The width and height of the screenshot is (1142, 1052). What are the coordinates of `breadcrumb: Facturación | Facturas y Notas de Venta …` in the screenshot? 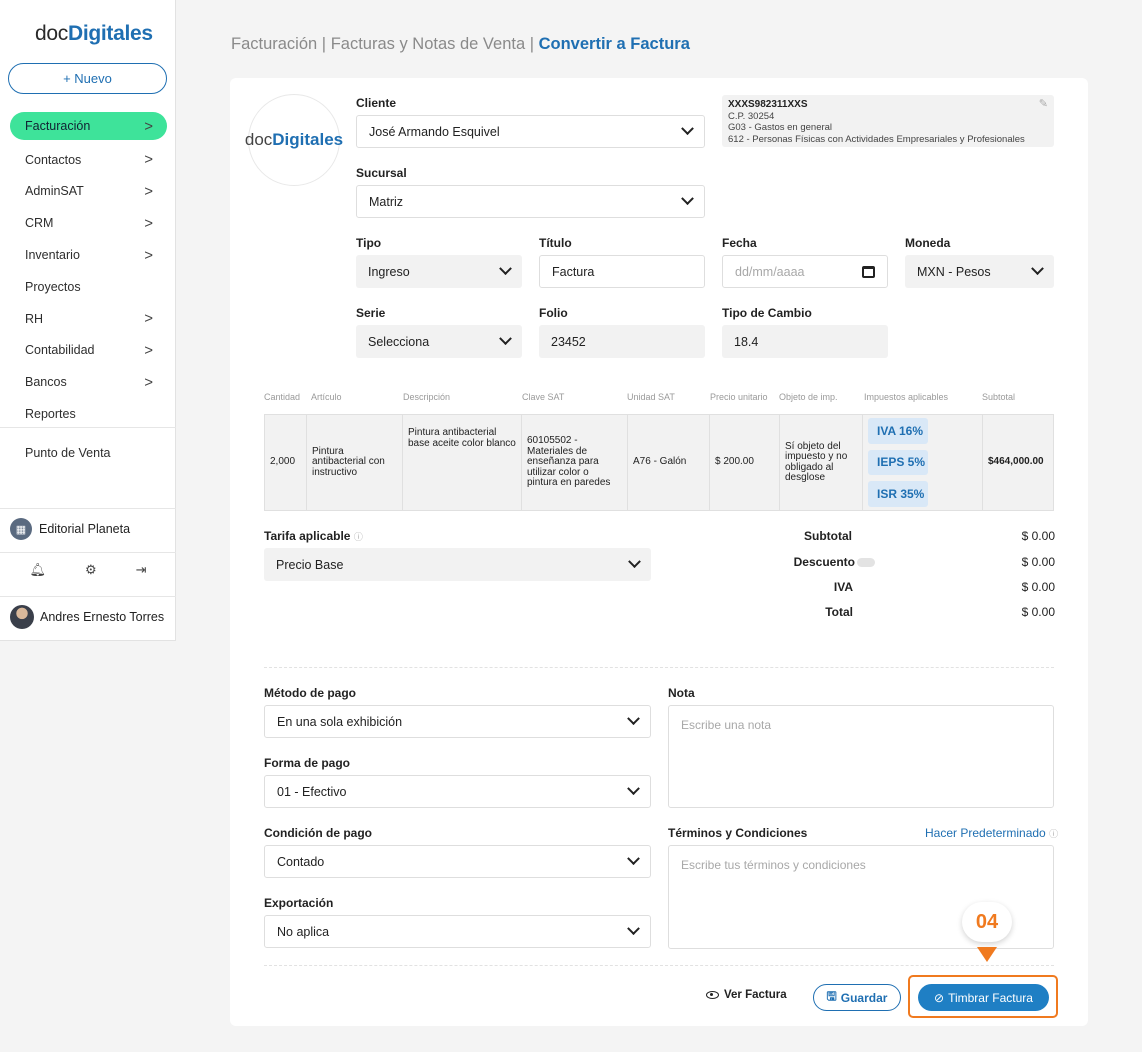 It's located at (460, 44).